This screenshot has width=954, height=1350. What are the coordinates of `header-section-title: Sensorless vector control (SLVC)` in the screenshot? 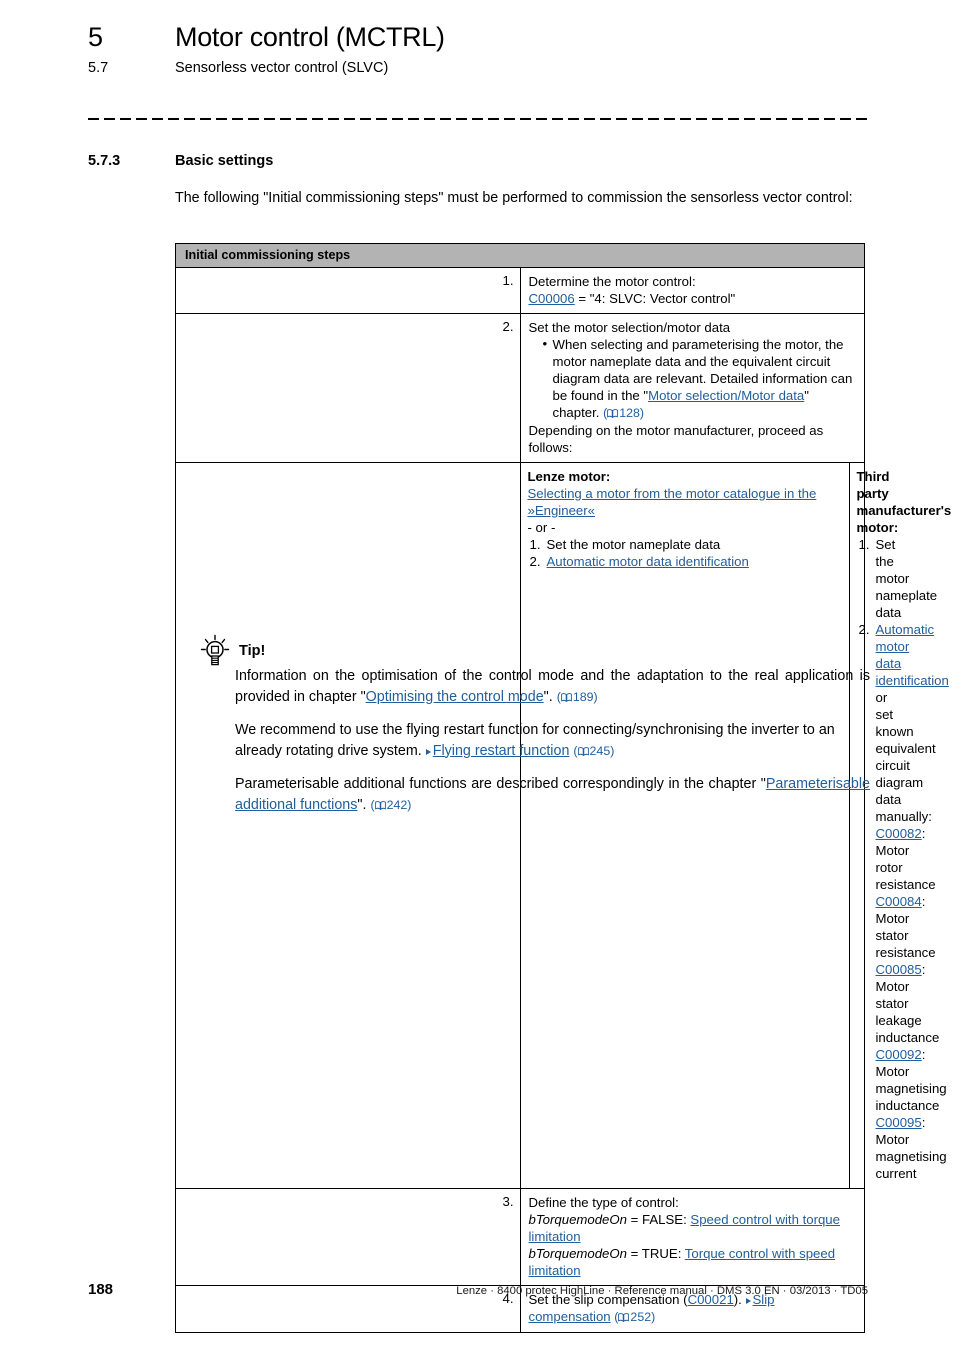 It's located at (282, 68).